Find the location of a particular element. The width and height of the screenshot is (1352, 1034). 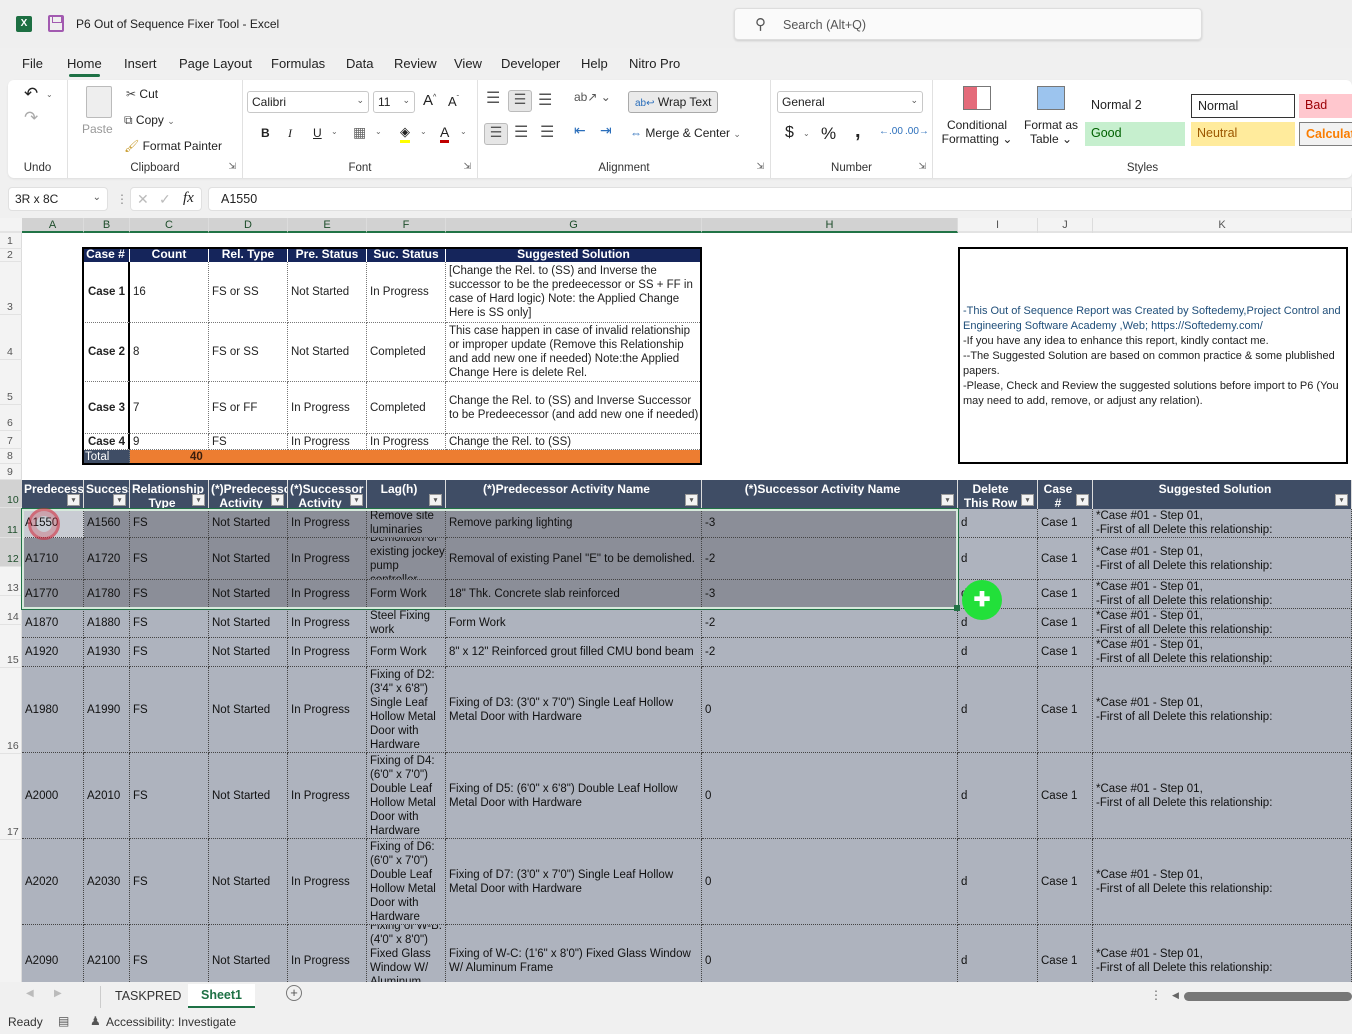

align-bottom-icon: ☰ is located at coordinates (545, 100).